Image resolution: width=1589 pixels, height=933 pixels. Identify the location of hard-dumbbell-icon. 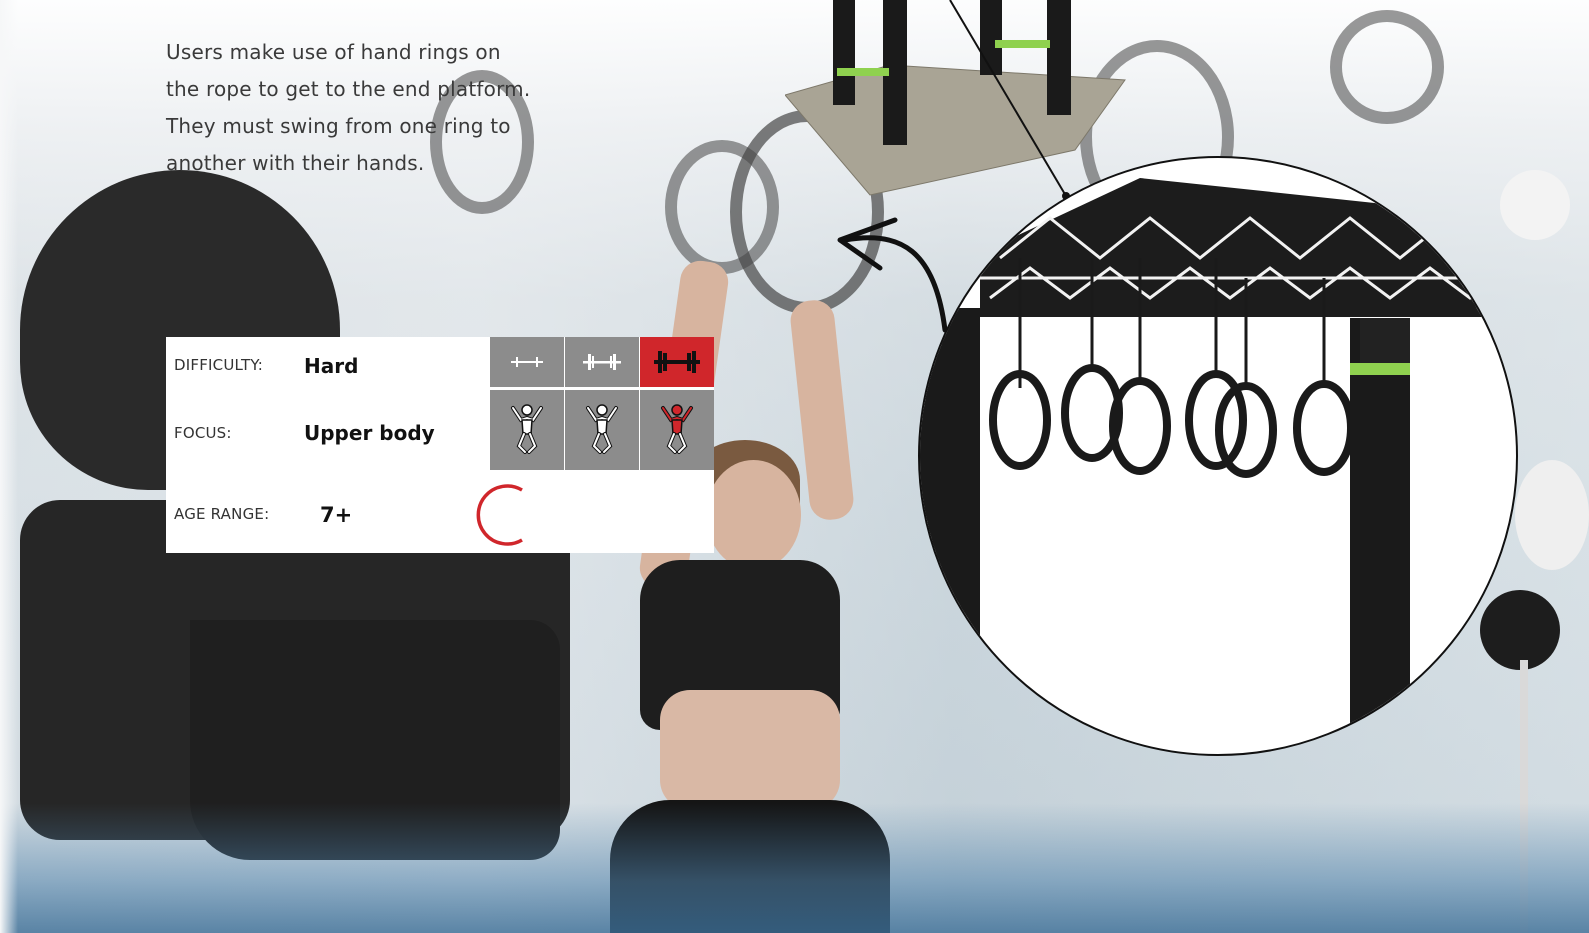
(677, 362).